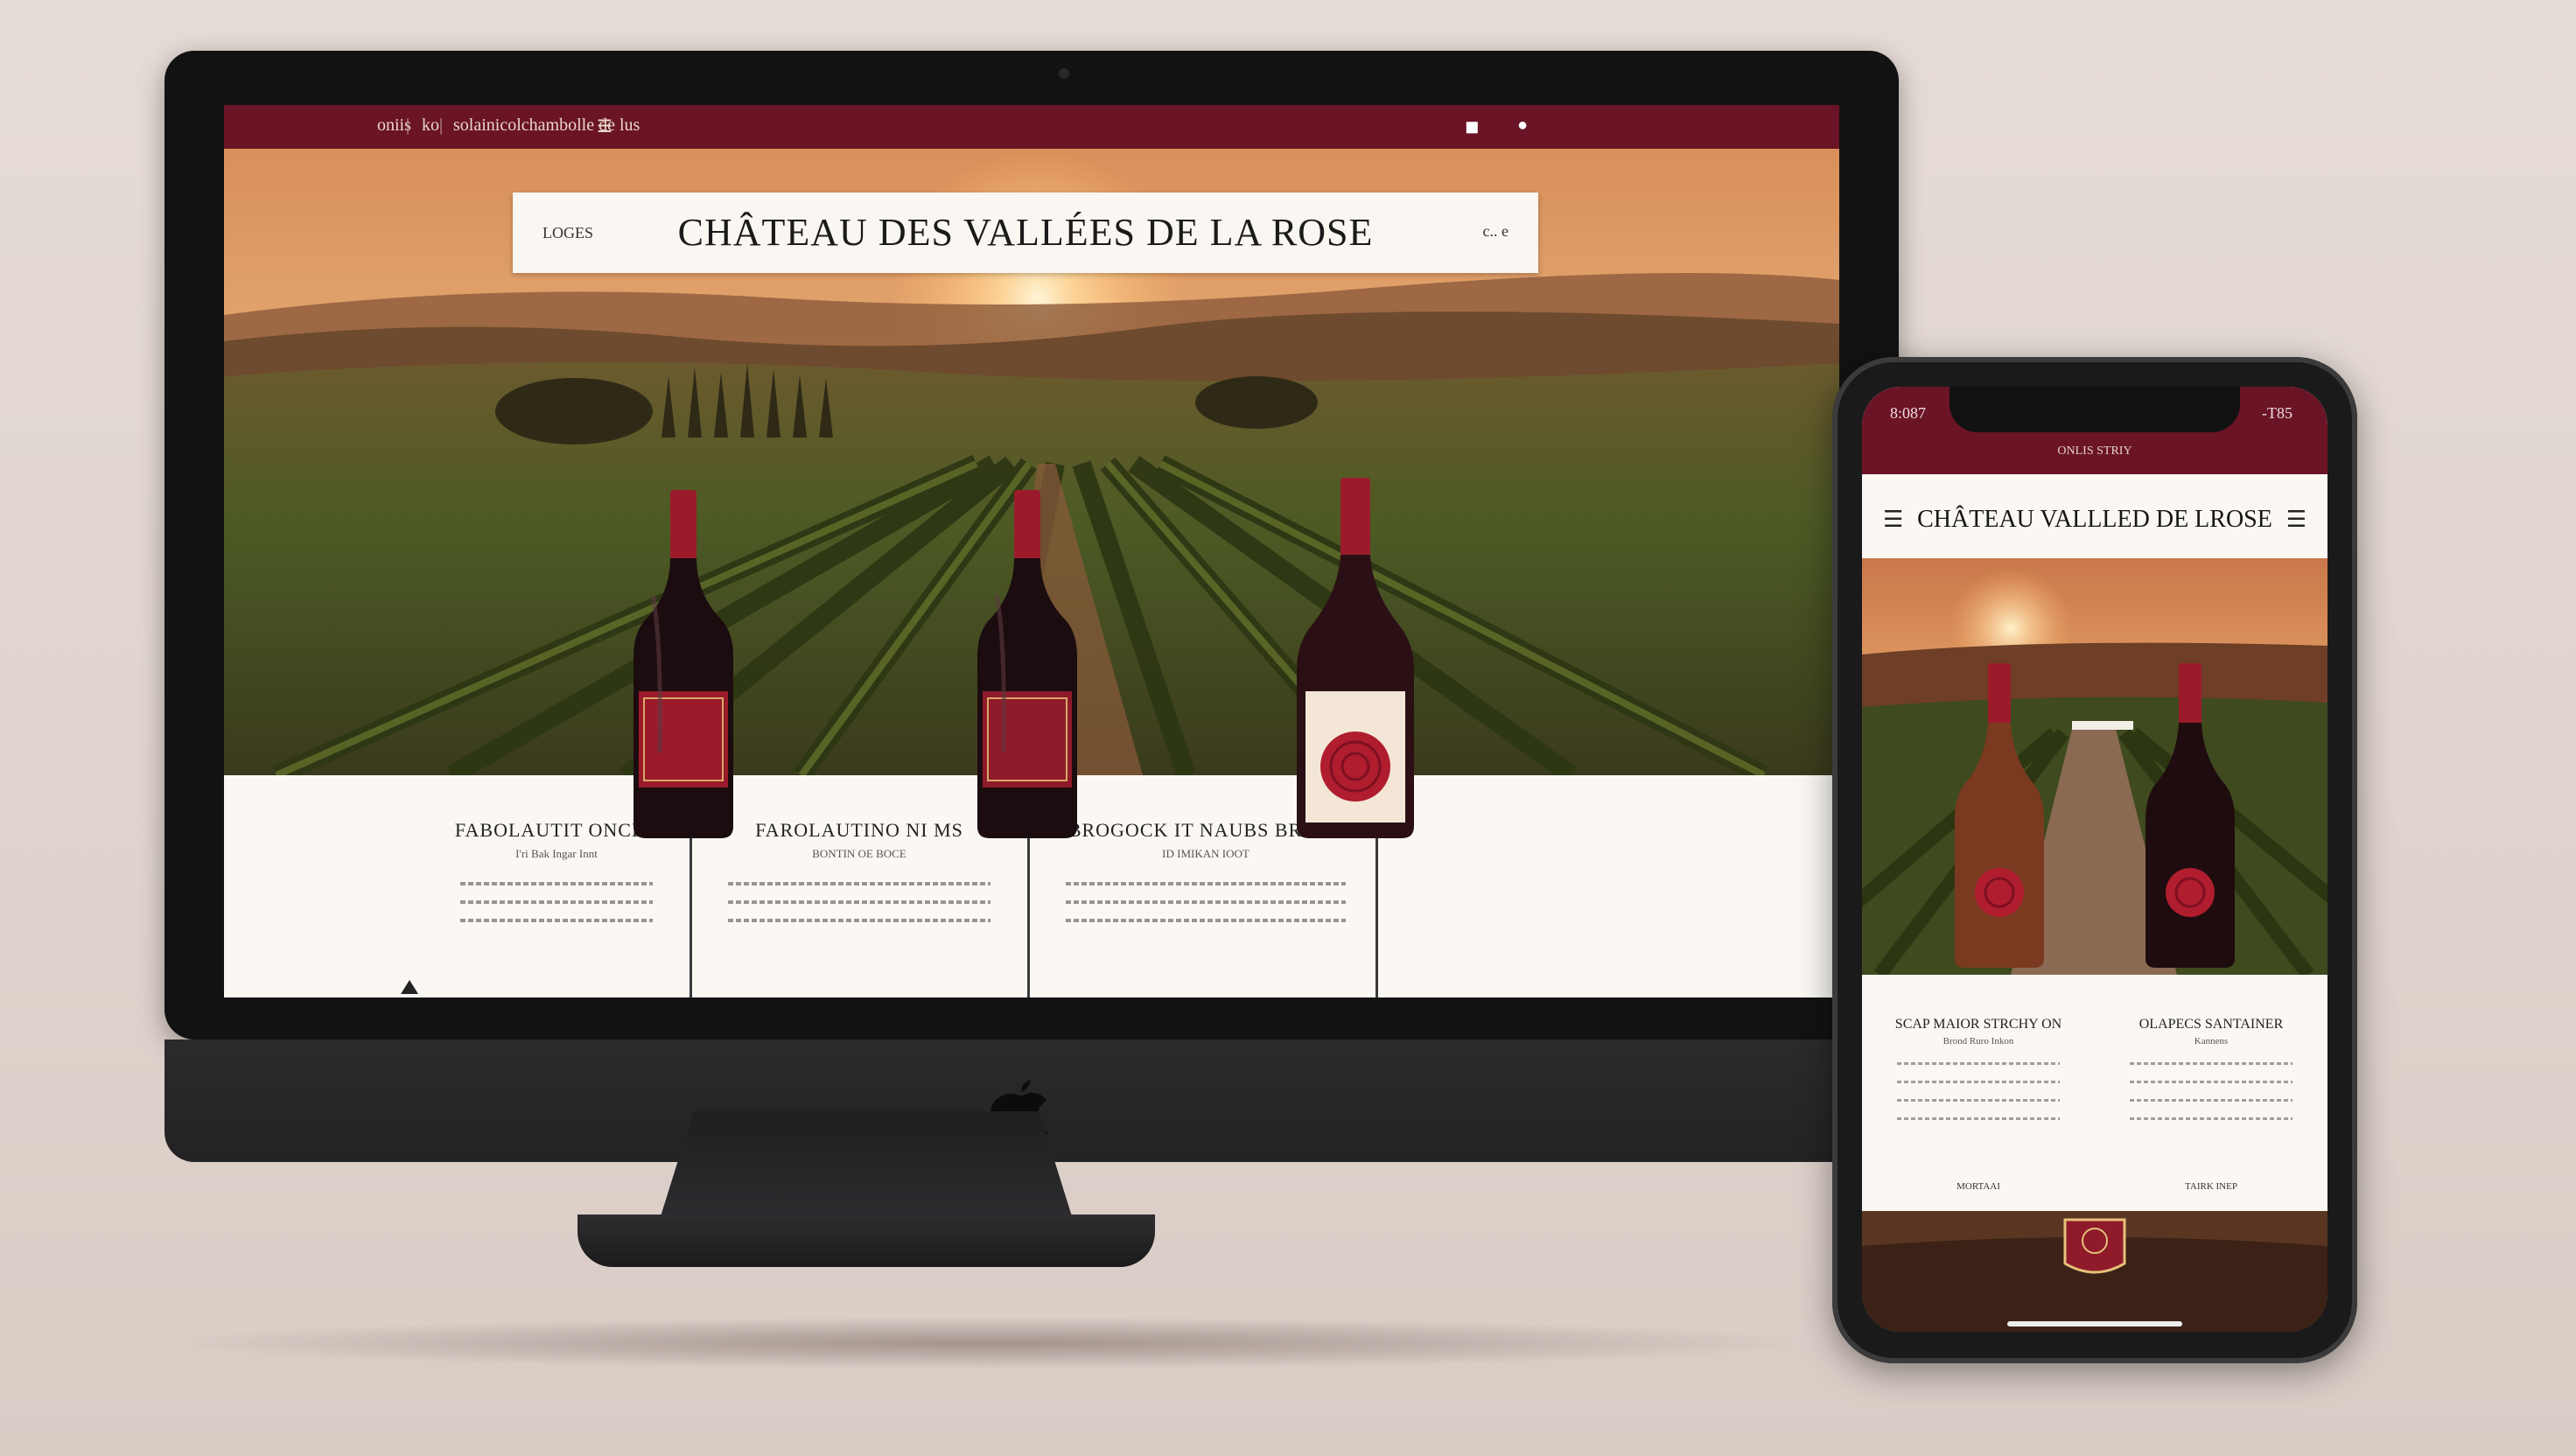  Describe the element at coordinates (2211, 1041) in the screenshot. I see `product-subtitle: Kannens` at that location.